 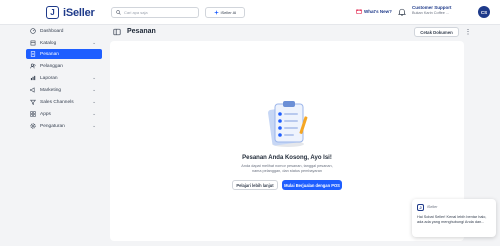 What do you see at coordinates (33, 102) in the screenshot?
I see `sales-channels-icon` at bounding box center [33, 102].